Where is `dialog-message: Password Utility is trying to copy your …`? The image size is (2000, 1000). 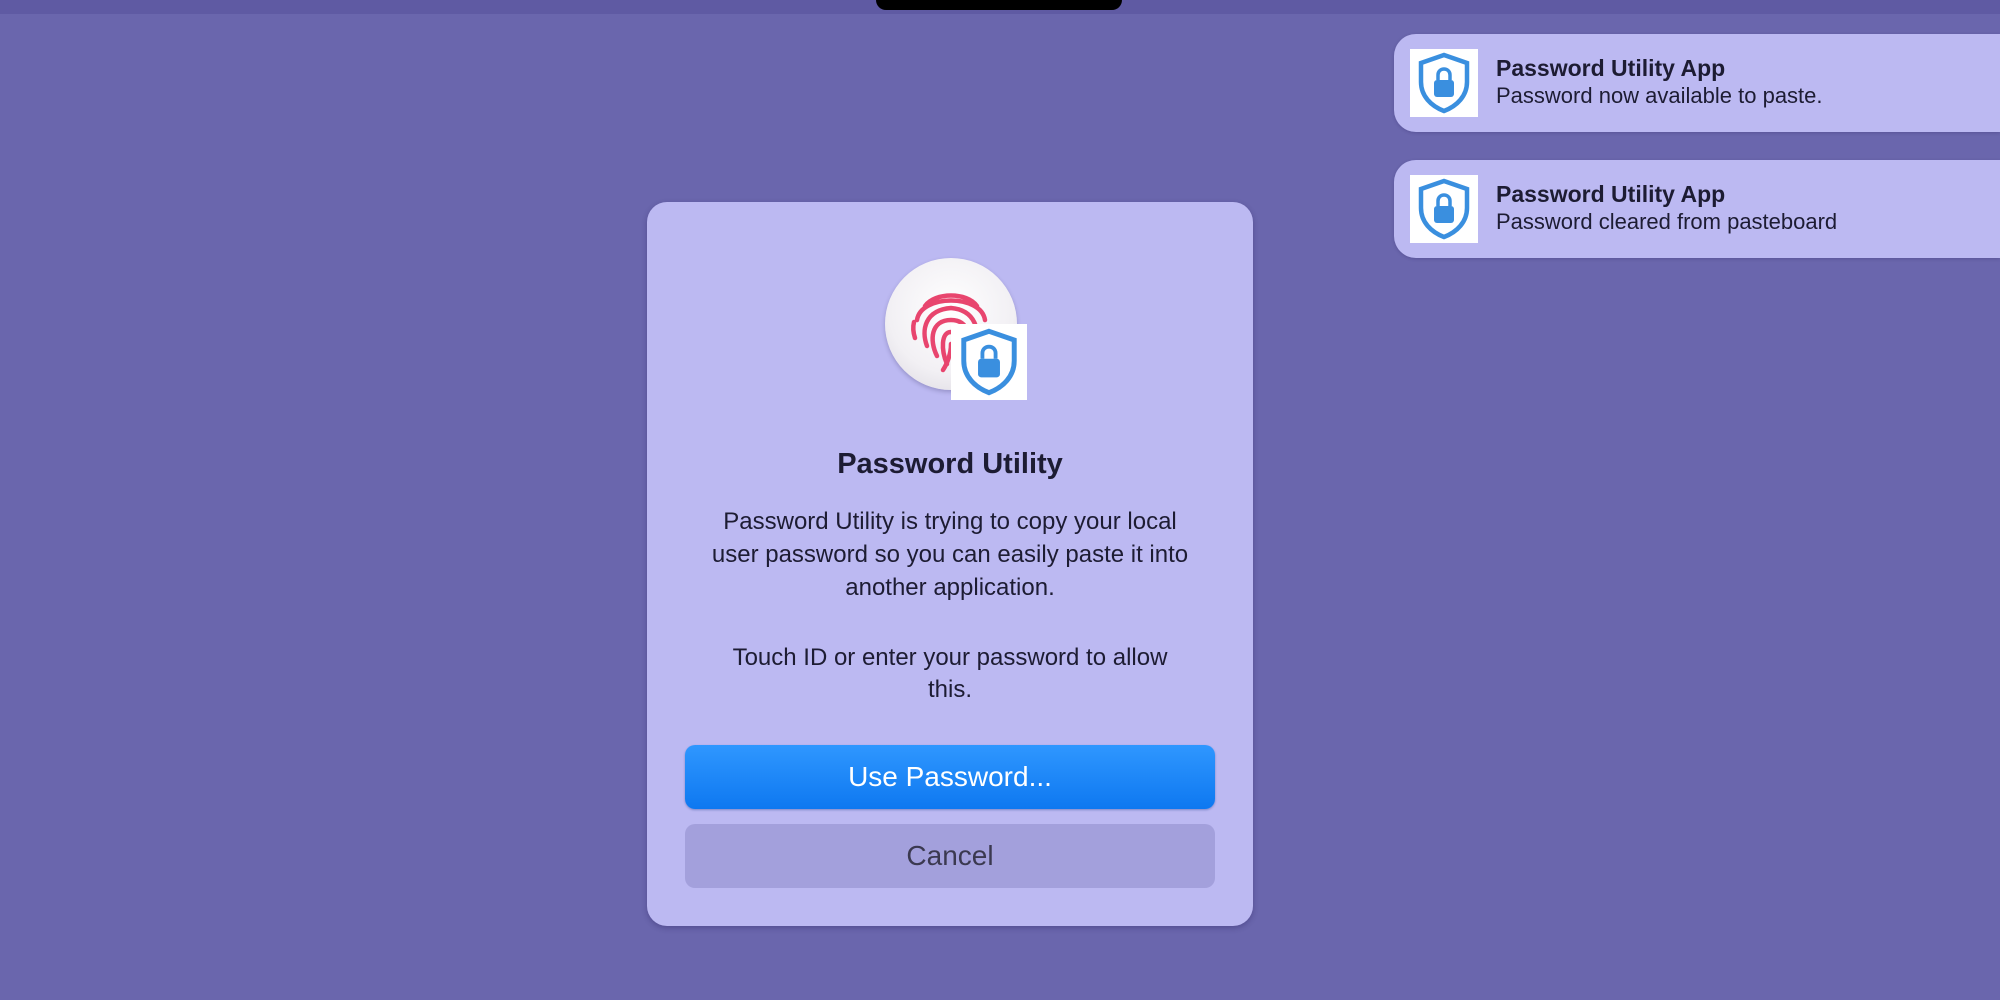
dialog-message: Password Utility is trying to copy your … is located at coordinates (950, 554).